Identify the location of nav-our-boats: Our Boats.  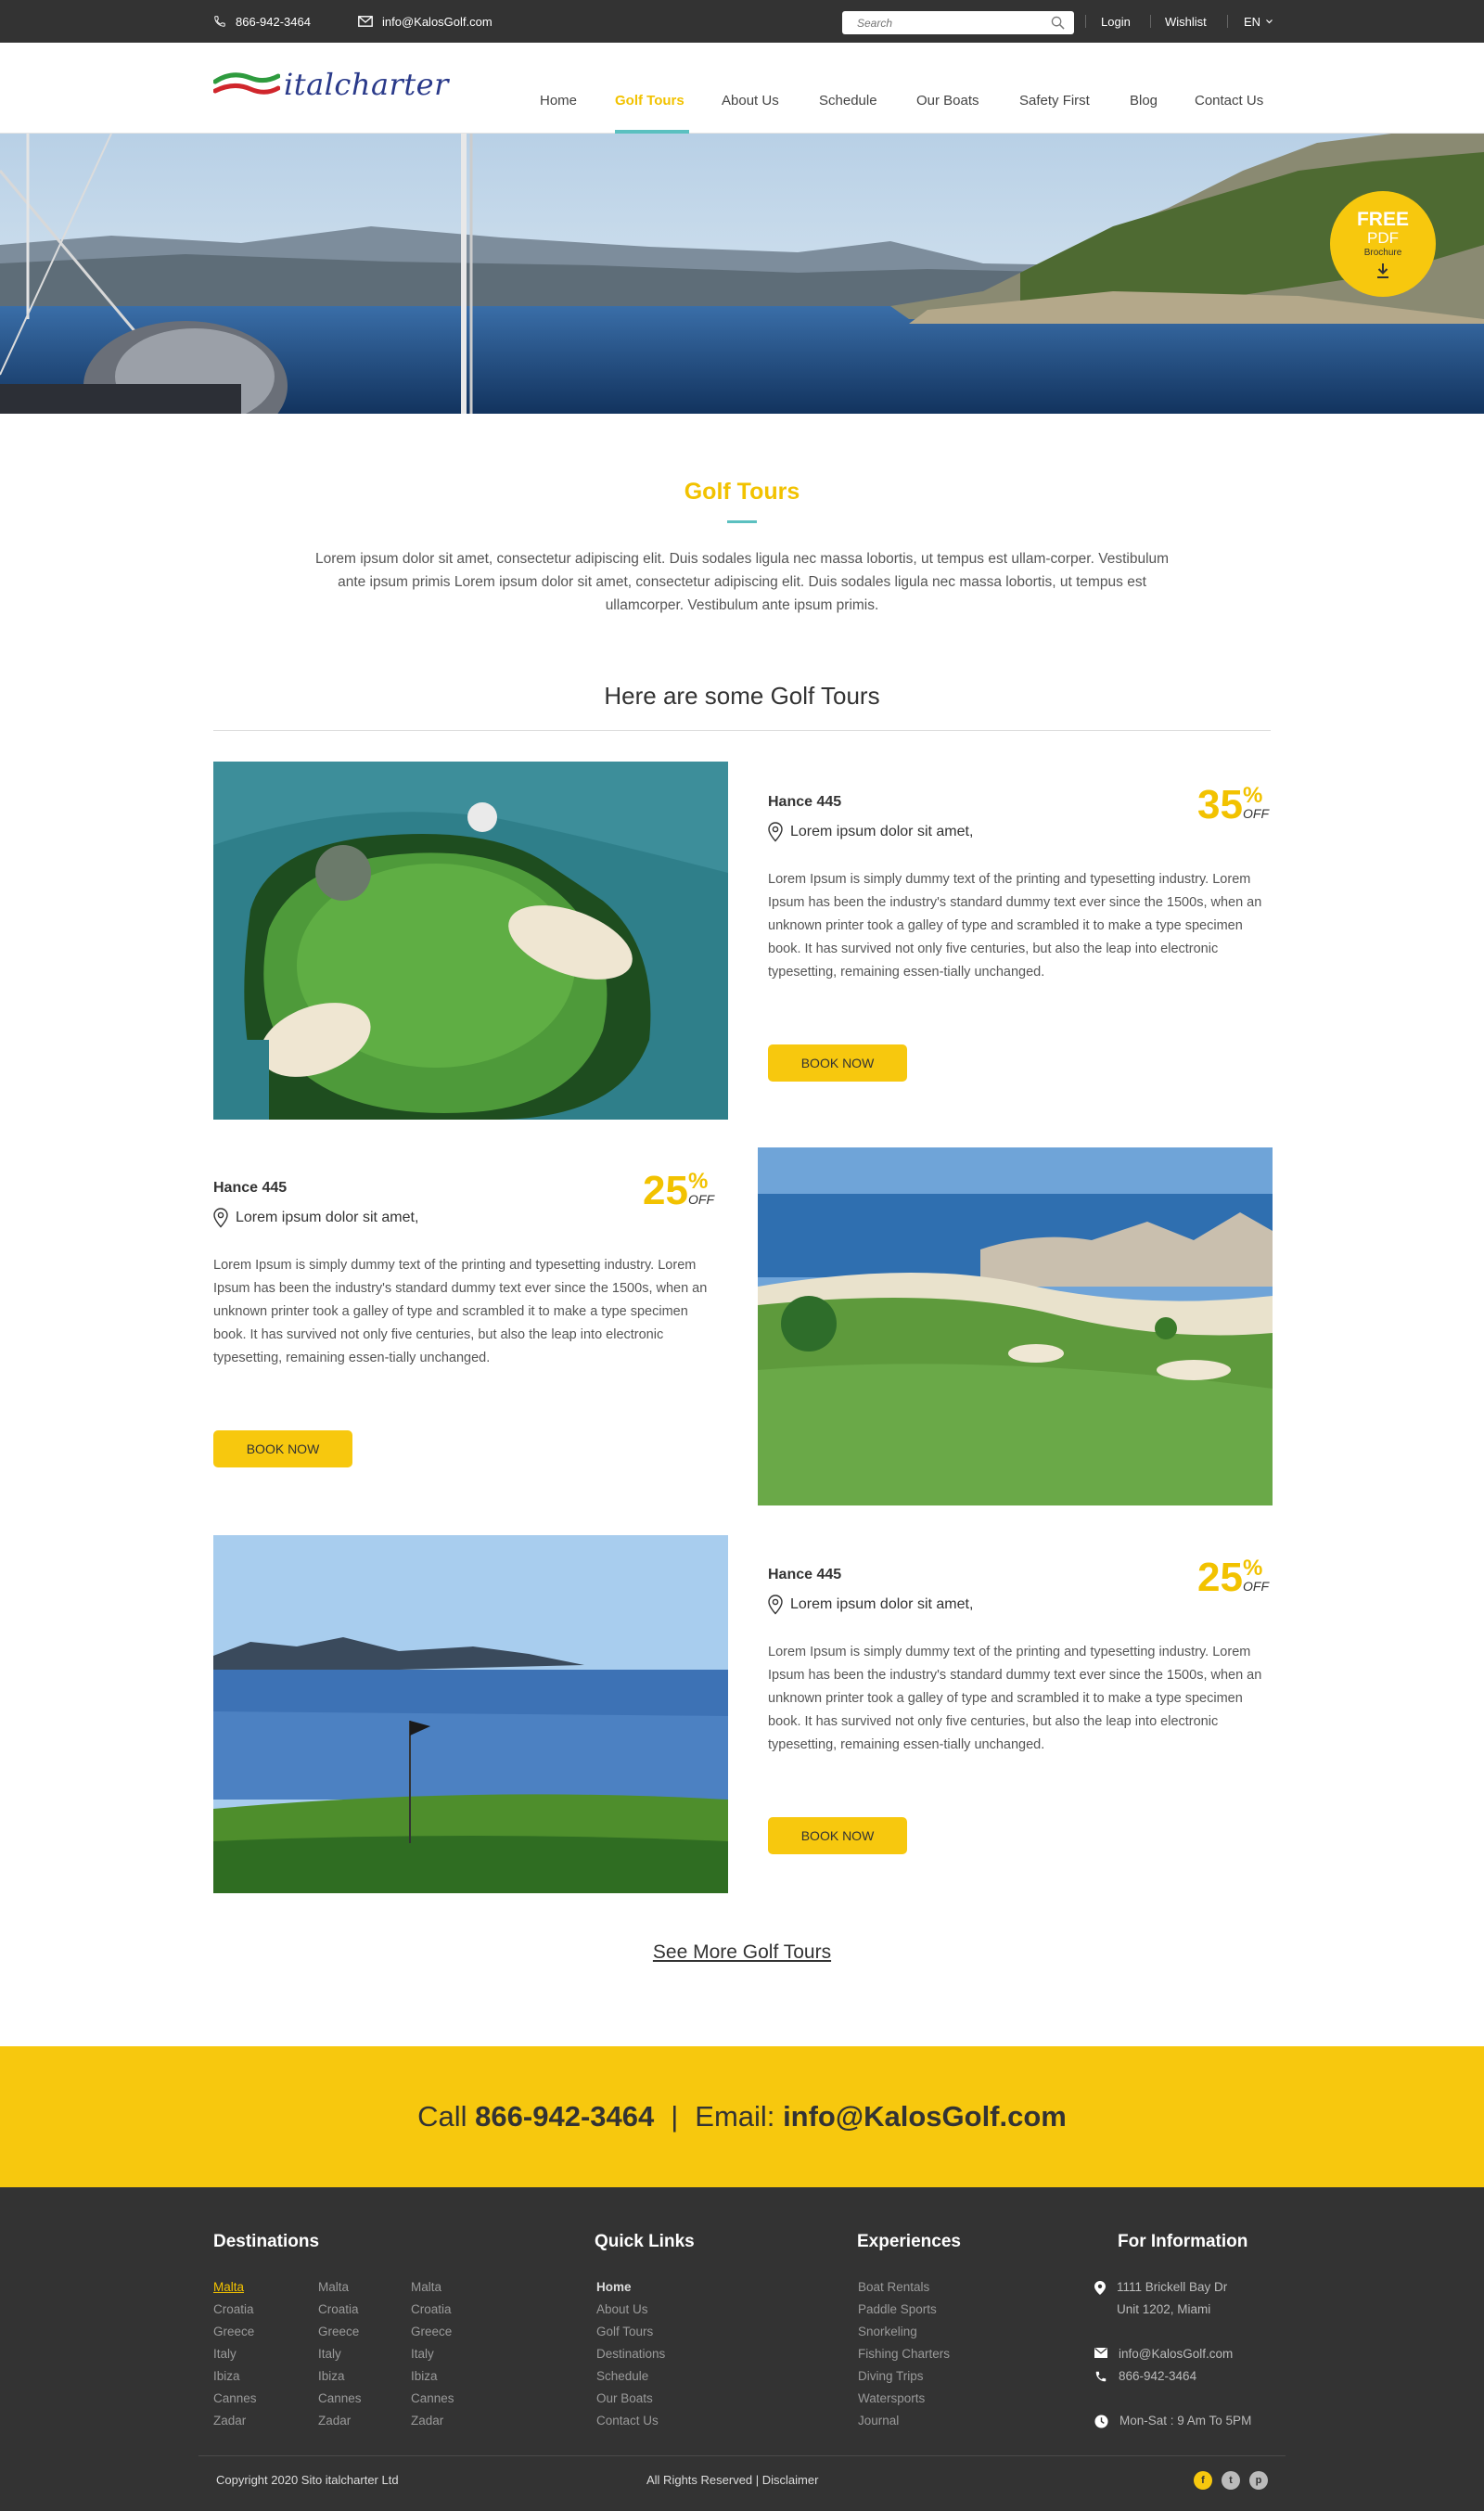
(947, 101).